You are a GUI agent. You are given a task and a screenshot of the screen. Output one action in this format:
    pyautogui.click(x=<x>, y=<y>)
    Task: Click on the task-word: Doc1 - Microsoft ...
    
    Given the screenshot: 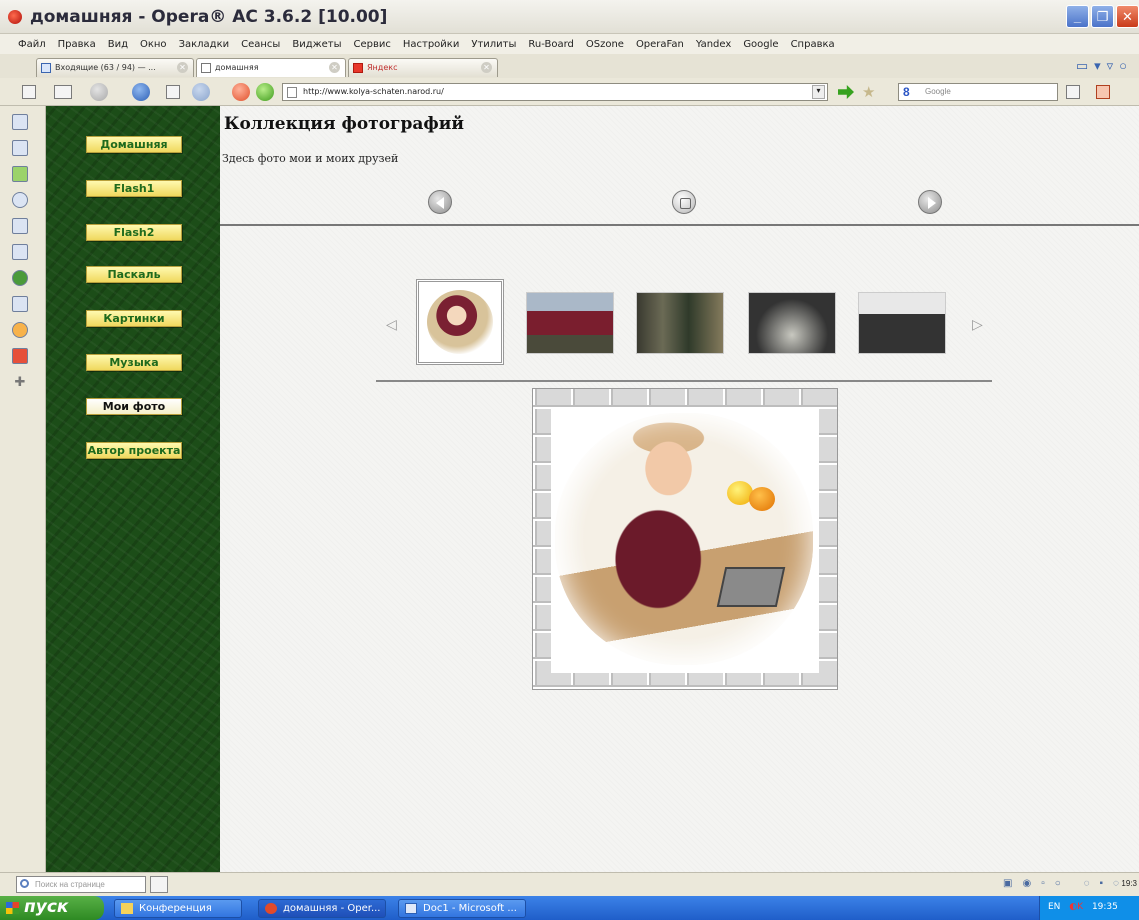 What is the action you would take?
    pyautogui.click(x=462, y=908)
    